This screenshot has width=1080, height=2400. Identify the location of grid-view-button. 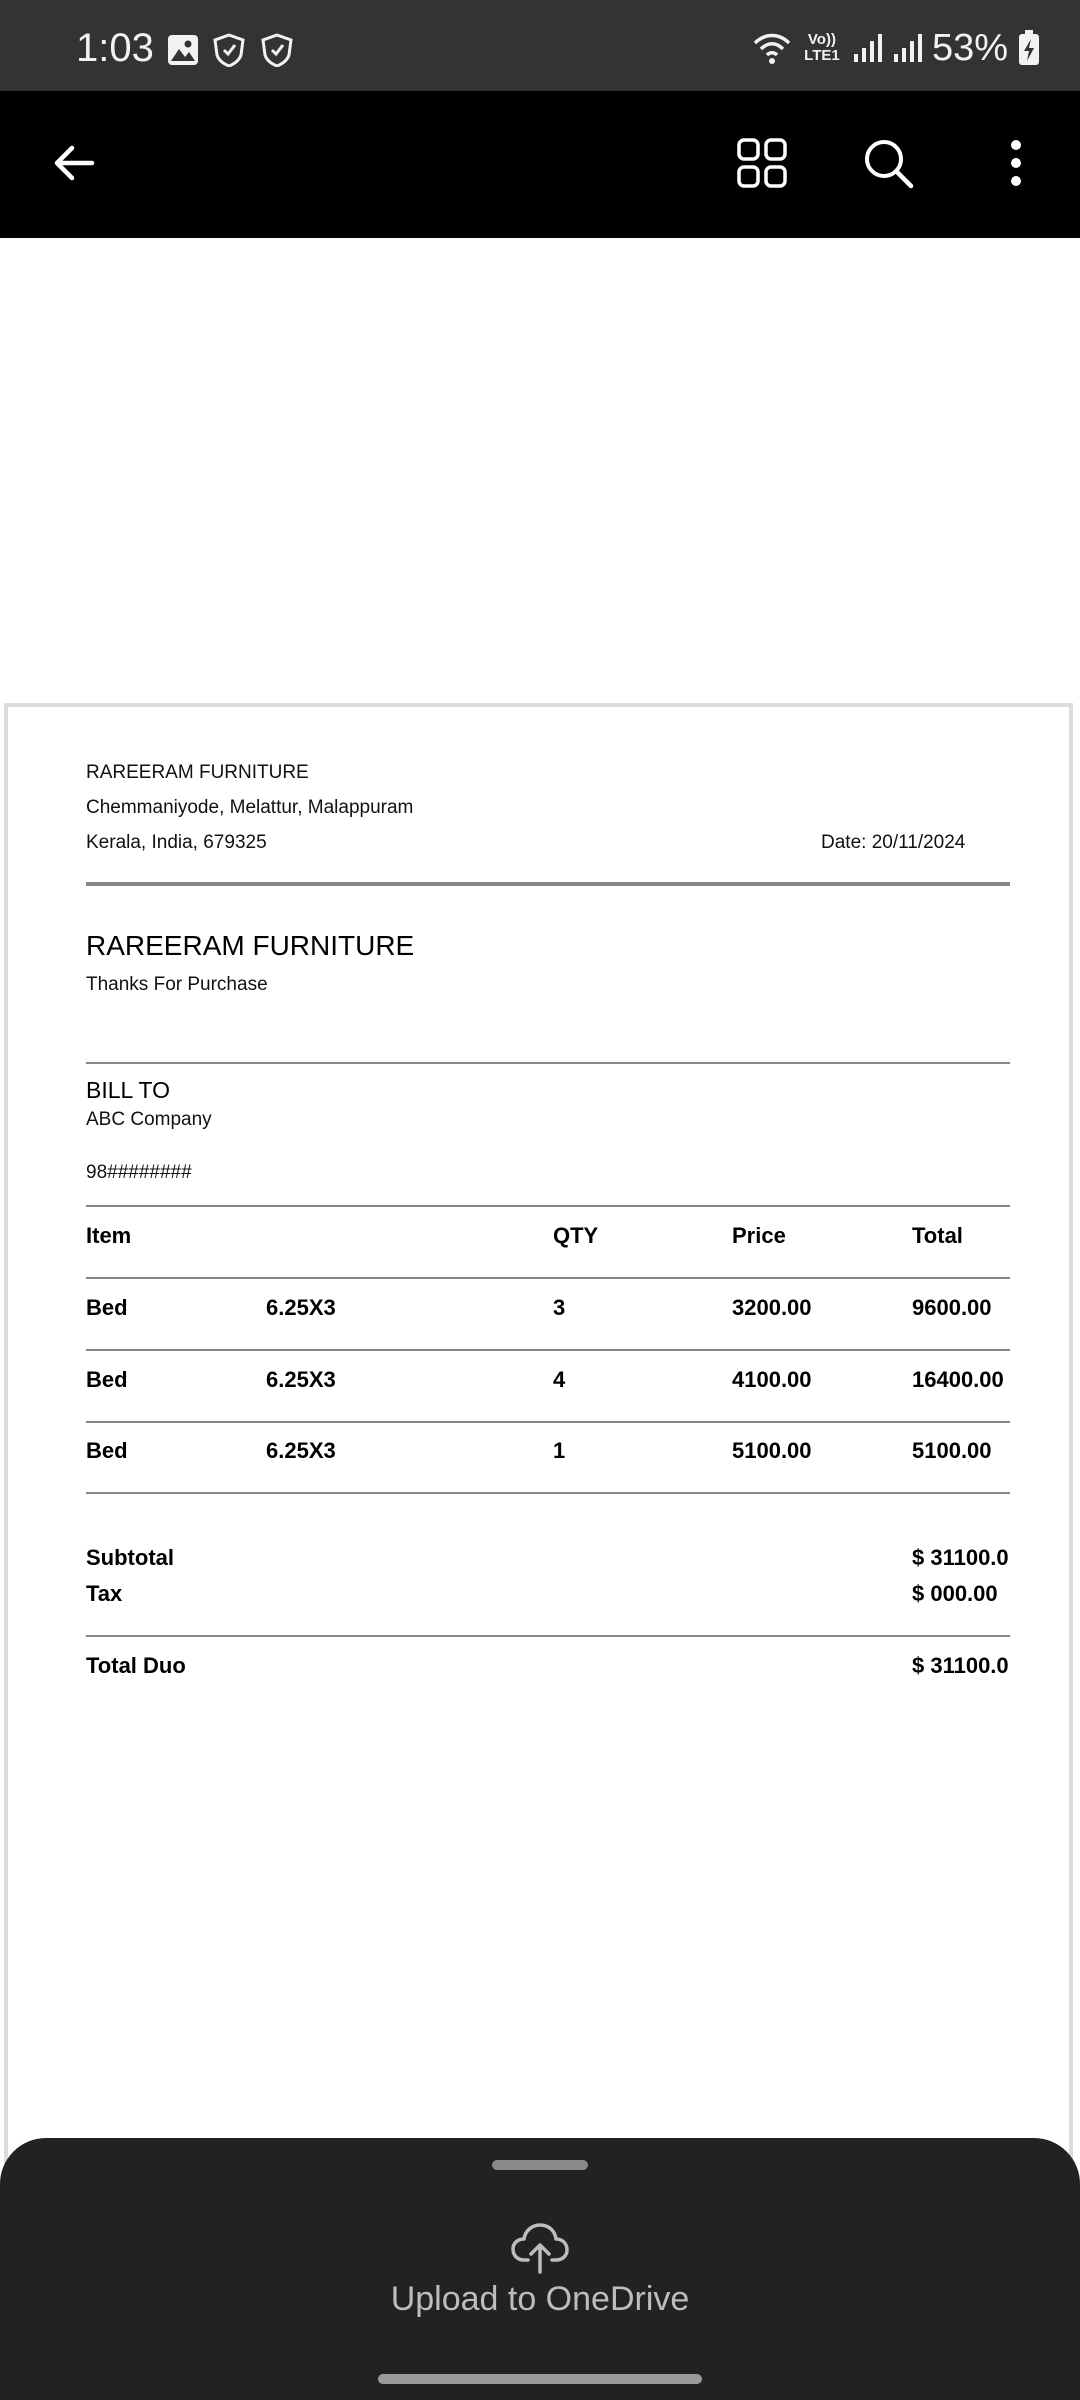
(762, 163).